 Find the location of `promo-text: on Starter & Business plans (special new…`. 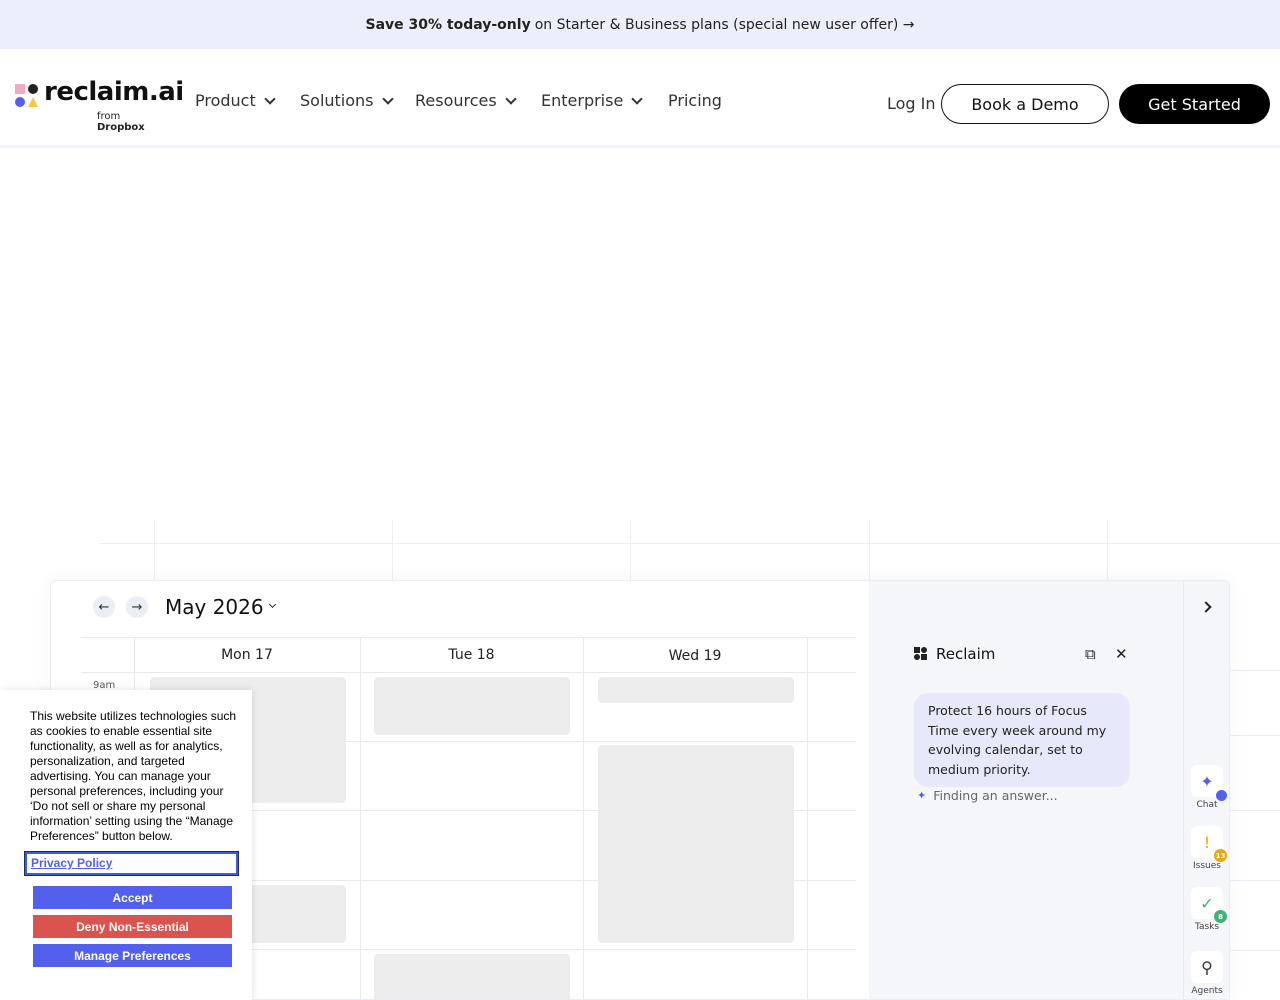

promo-text: on Starter & Business plans (special new… is located at coordinates (724, 24).